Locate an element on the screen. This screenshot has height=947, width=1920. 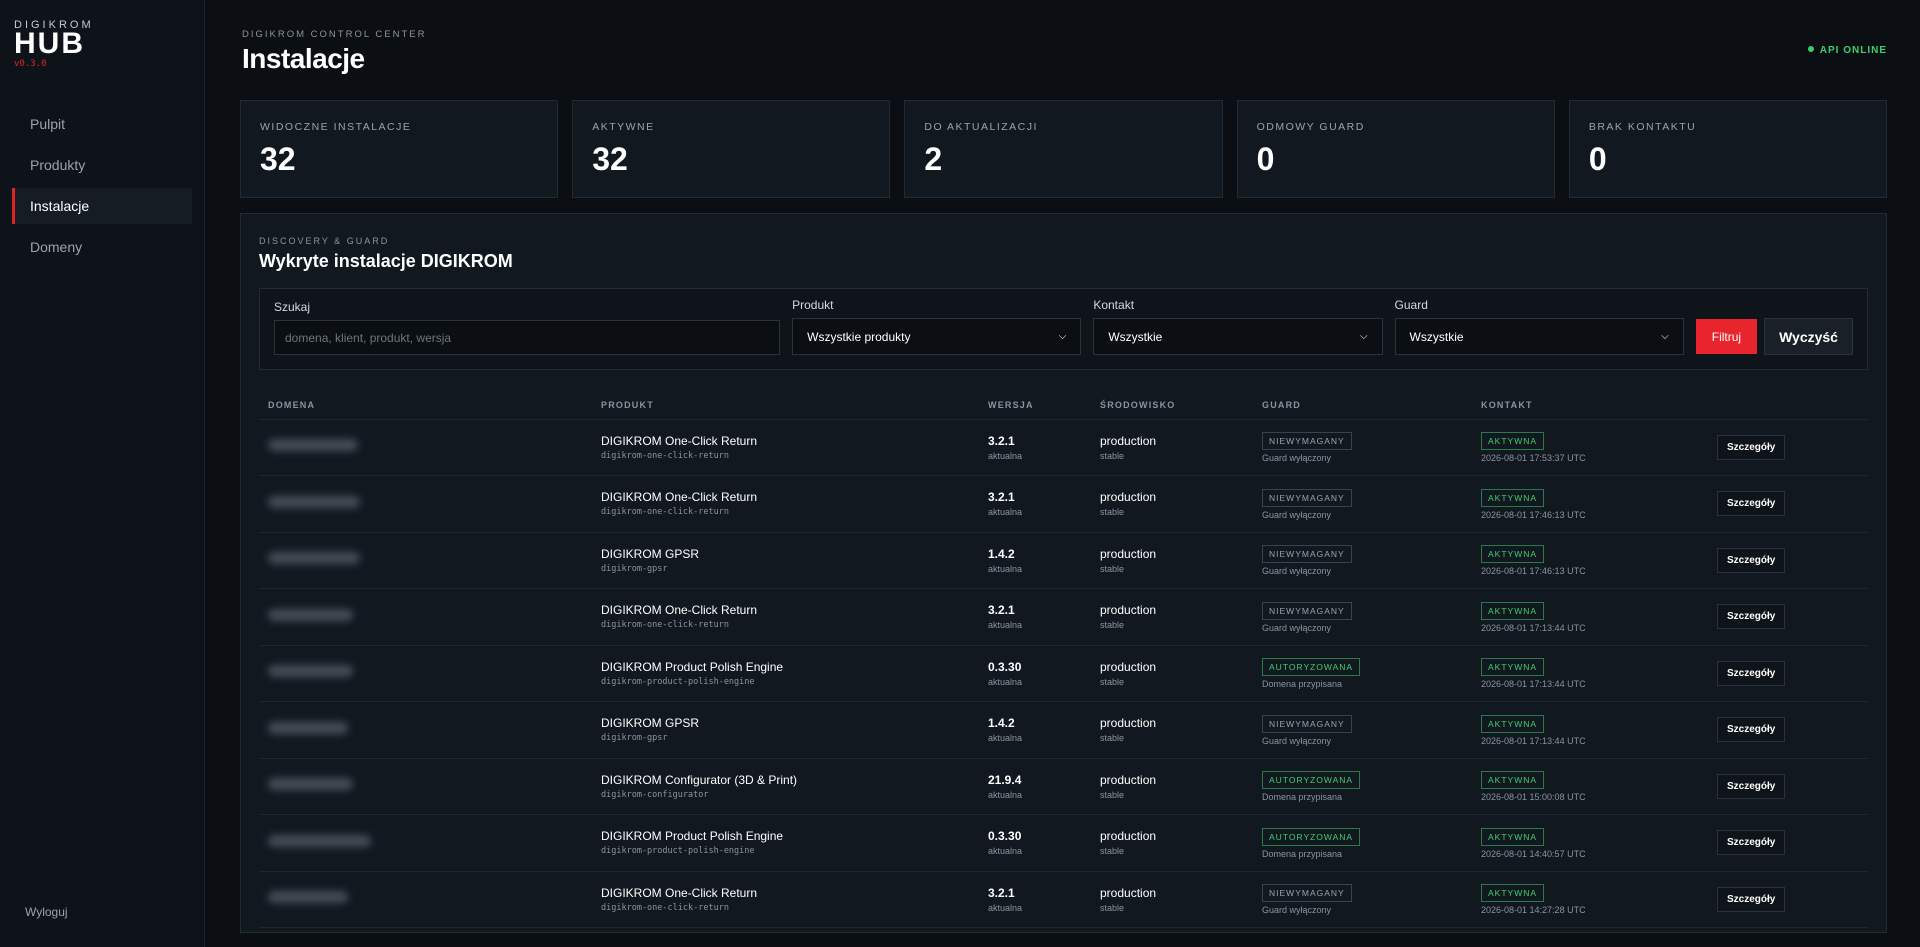
stat-card-no-contact: BRAK KONTAKTU 0 is located at coordinates (1728, 149).